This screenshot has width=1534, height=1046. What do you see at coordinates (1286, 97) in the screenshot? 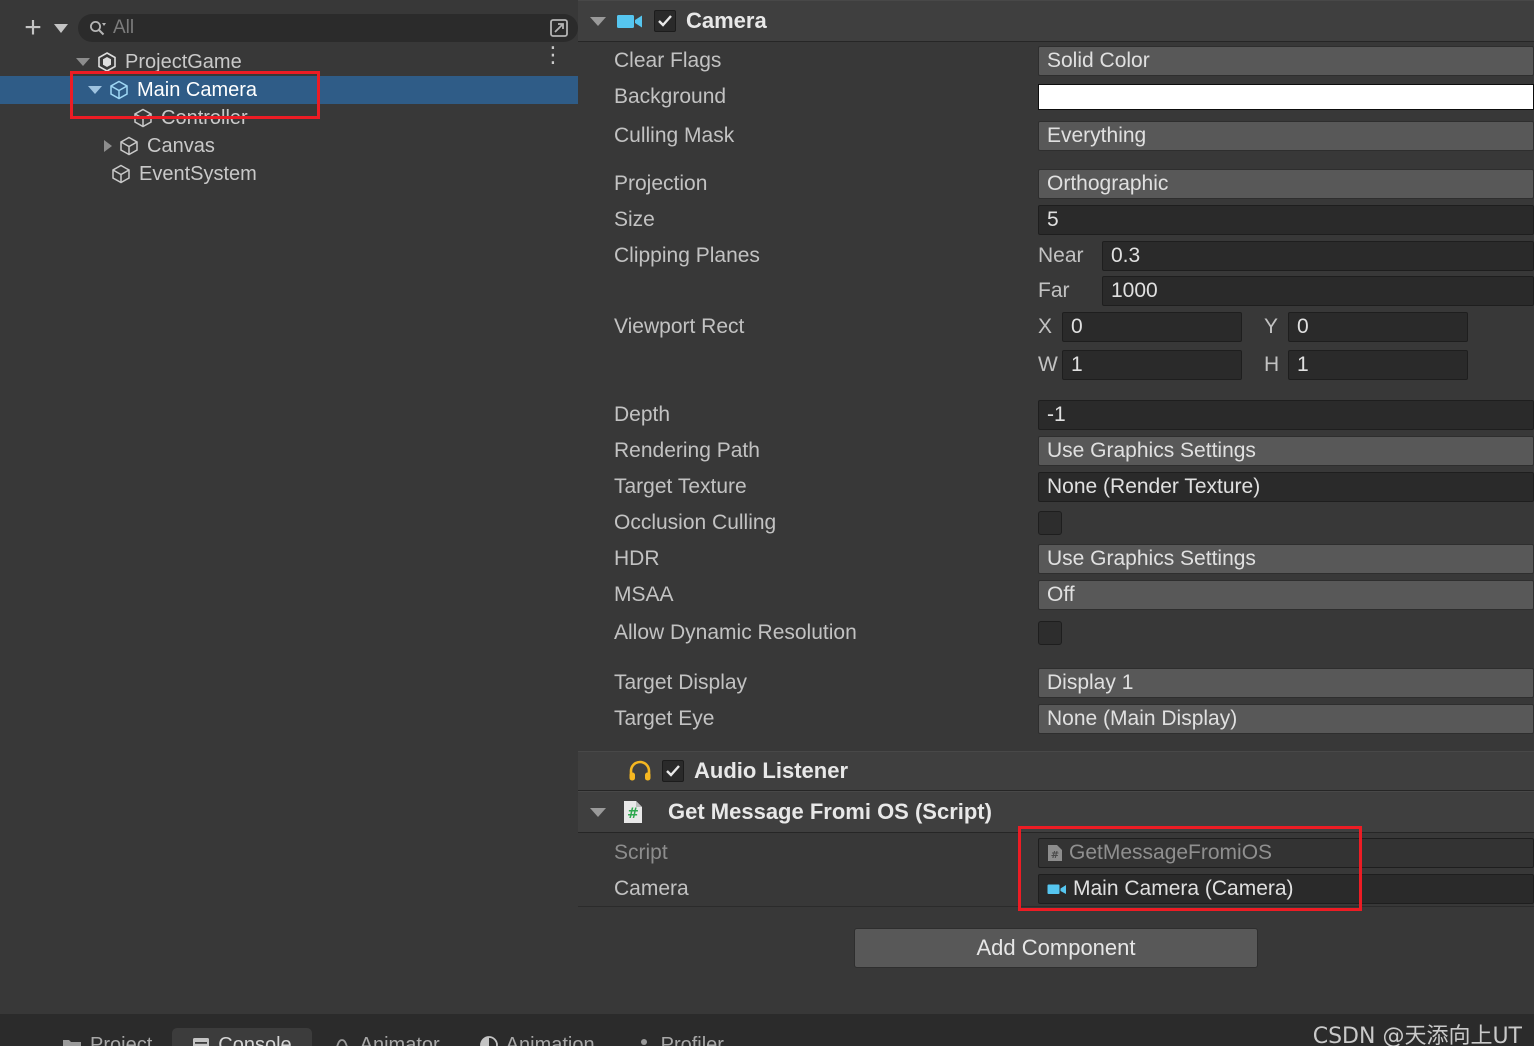
I see `background-color-swatch` at bounding box center [1286, 97].